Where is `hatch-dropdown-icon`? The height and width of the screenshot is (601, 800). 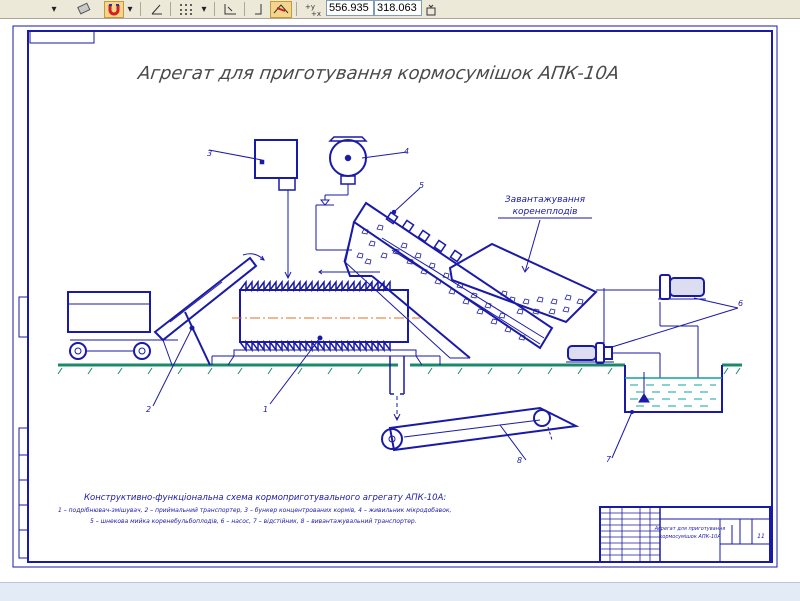
hatch-dropdown-icon is located at coordinates (431, 9).